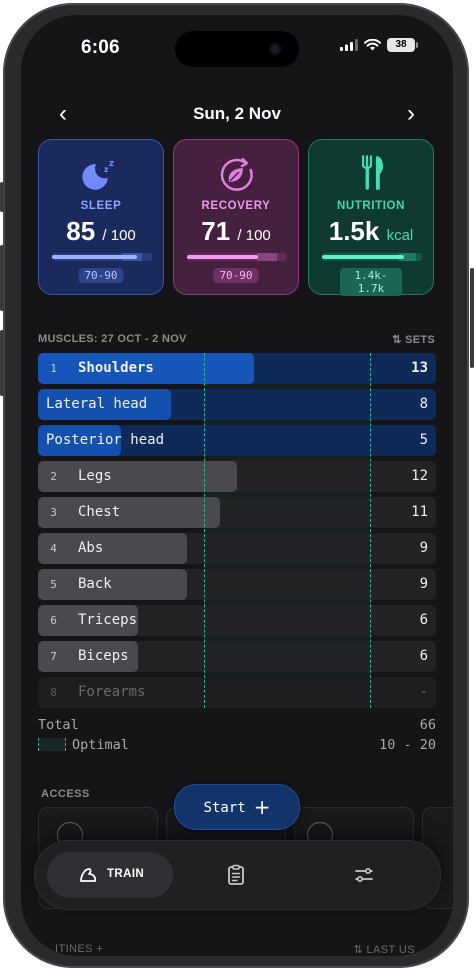  What do you see at coordinates (53, 548) in the screenshot?
I see `muscle-rank: 4` at bounding box center [53, 548].